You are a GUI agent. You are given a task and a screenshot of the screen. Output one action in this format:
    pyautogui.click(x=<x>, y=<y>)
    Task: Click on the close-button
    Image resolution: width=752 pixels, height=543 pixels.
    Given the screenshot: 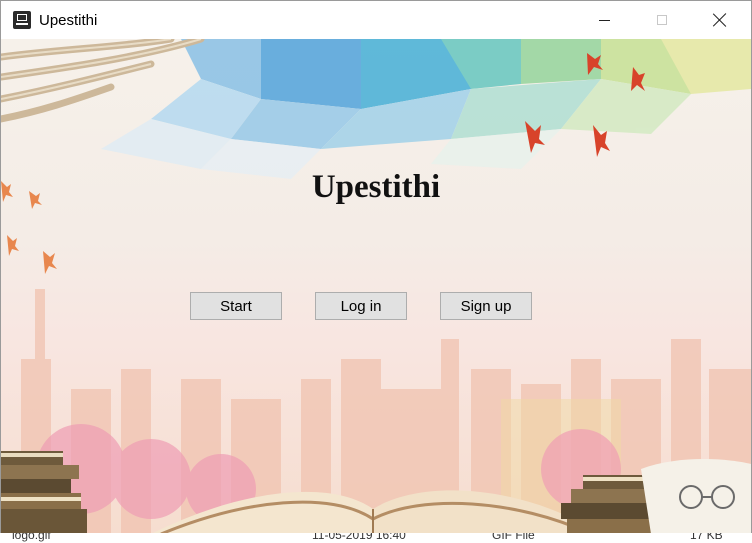 What is the action you would take?
    pyautogui.click(x=720, y=20)
    